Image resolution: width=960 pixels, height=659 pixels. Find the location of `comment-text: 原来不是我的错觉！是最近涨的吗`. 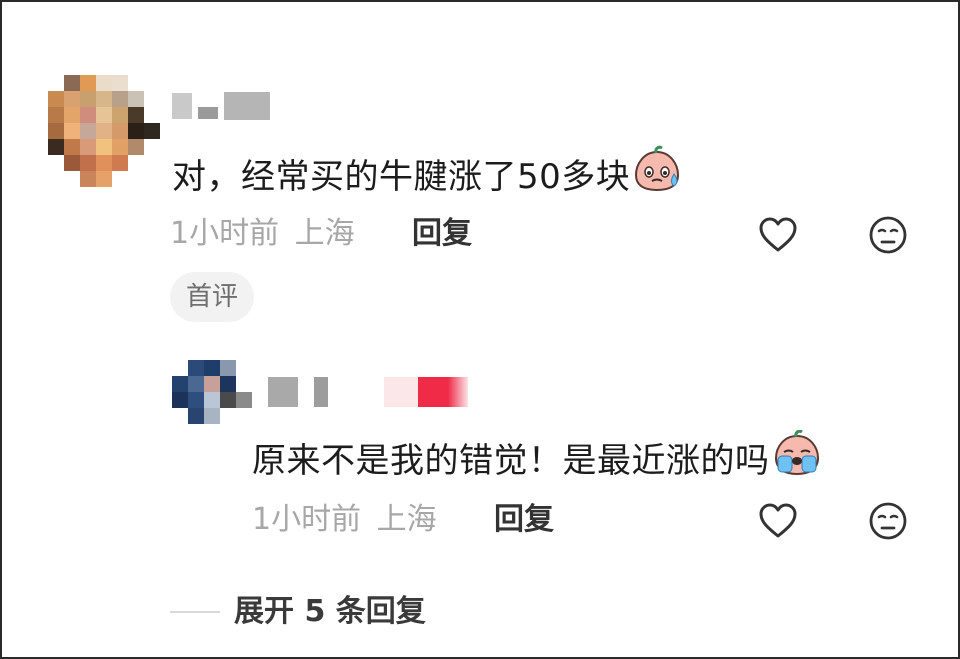

comment-text: 原来不是我的错觉！是最近涨的吗 is located at coordinates (537, 458).